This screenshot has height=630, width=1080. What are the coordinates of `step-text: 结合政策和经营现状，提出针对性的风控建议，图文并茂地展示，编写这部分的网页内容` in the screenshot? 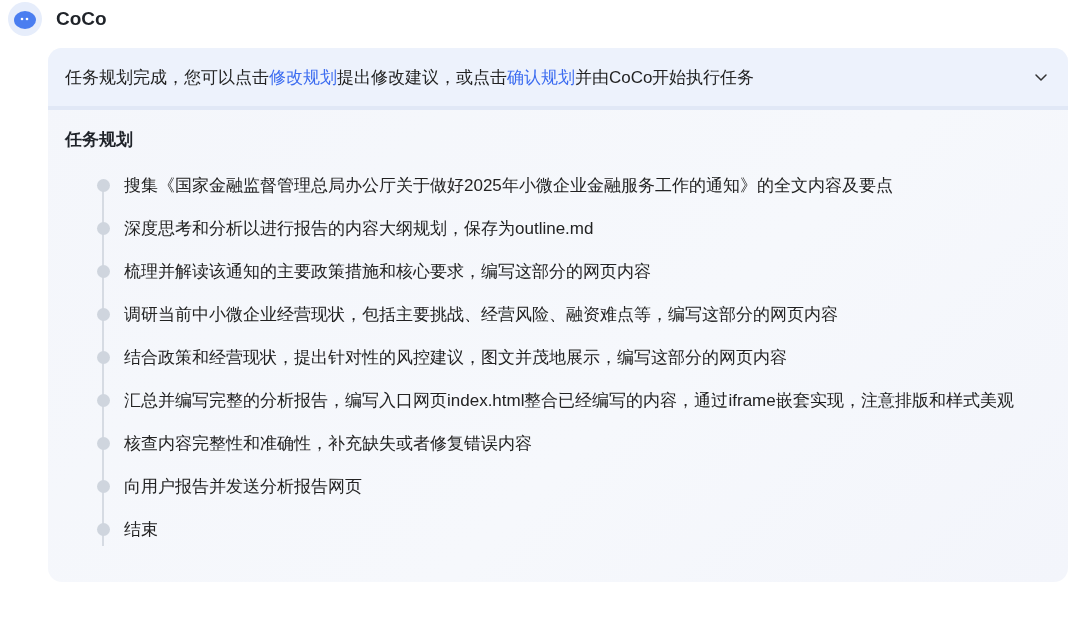 It's located at (455, 358).